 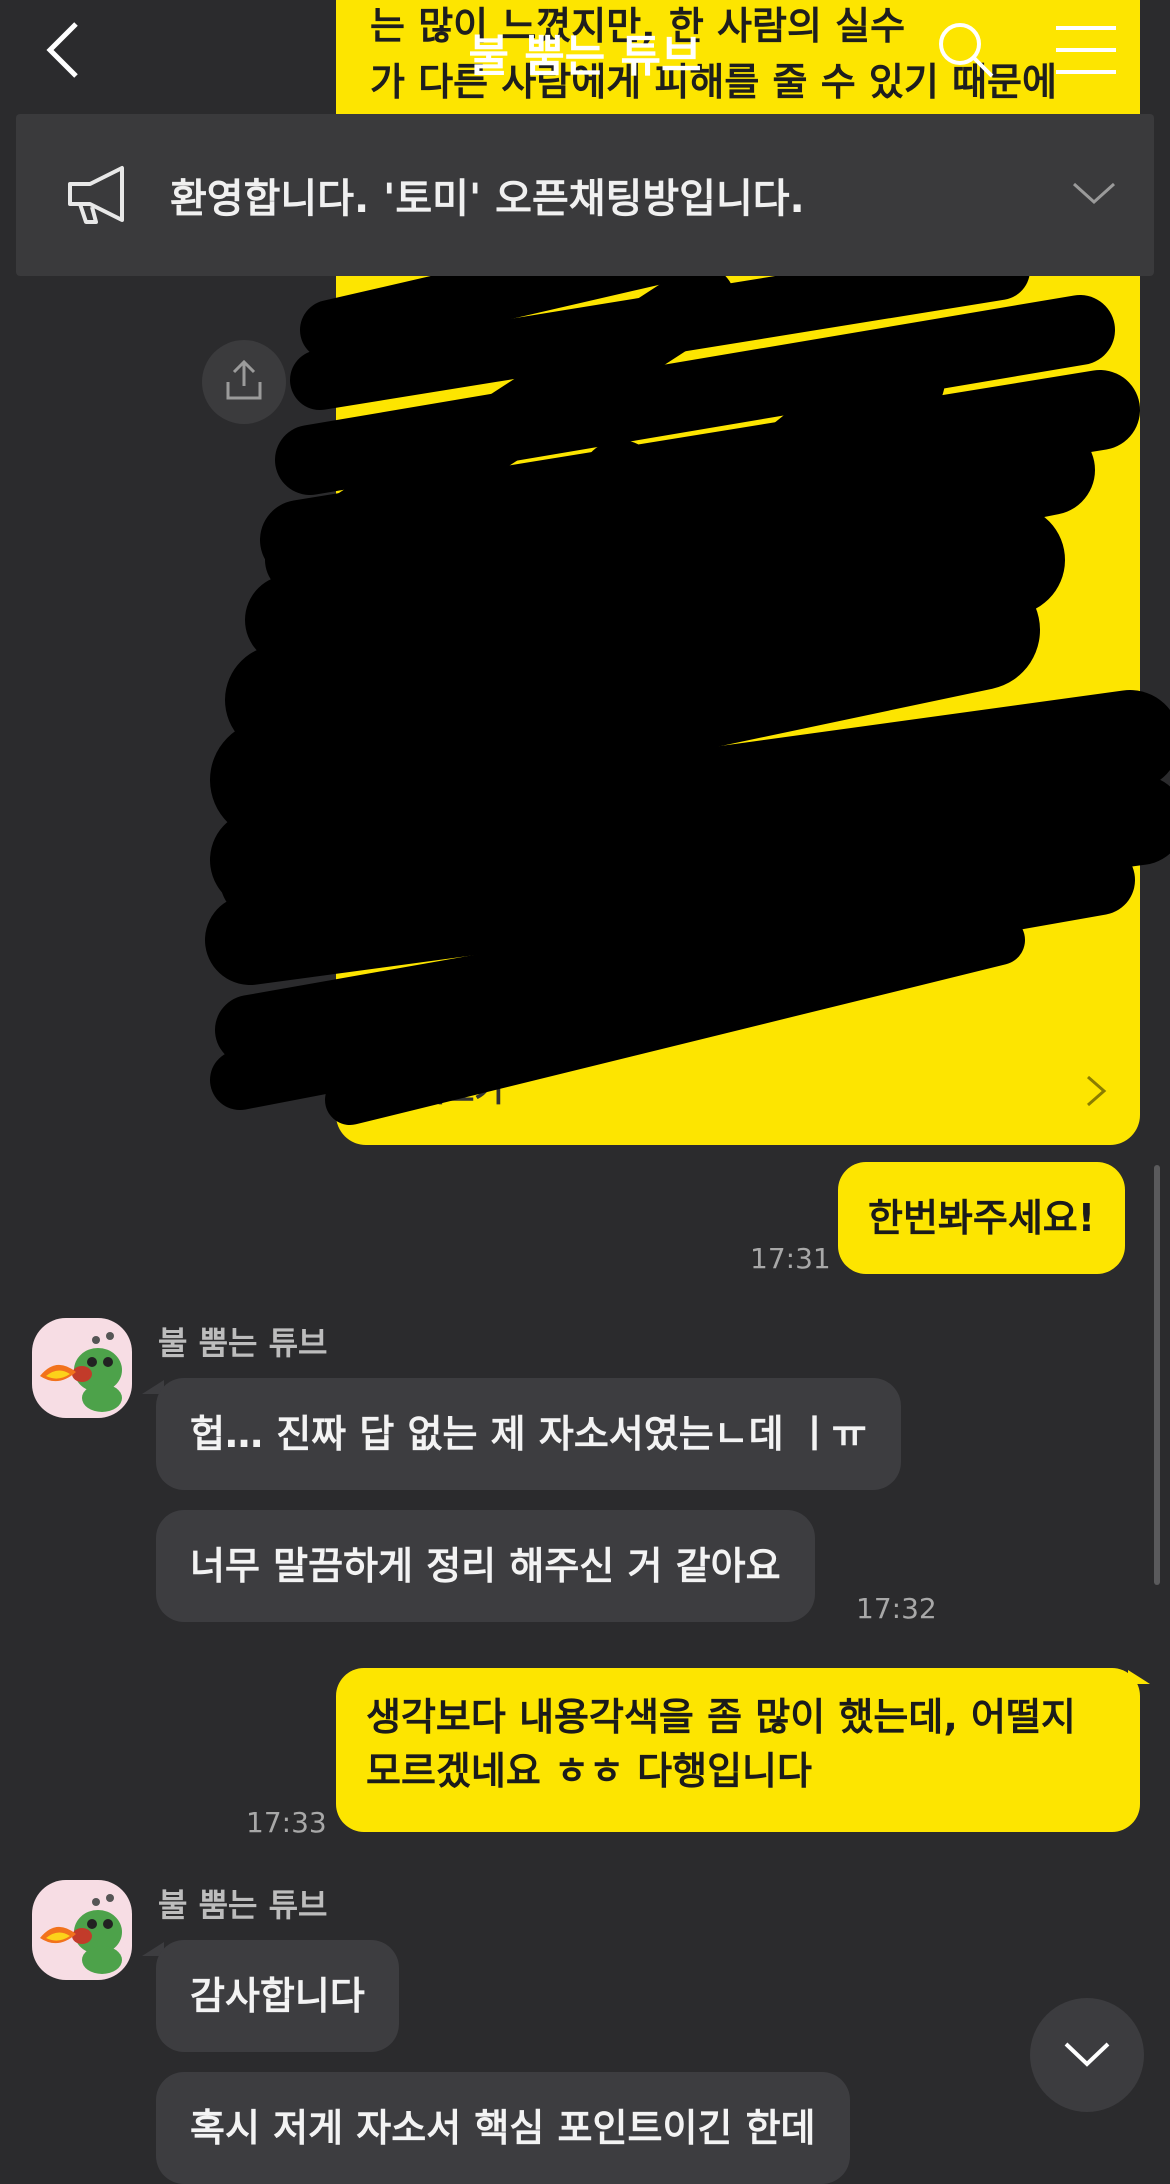 What do you see at coordinates (286, 1822) in the screenshot?
I see `message-time: 17:33` at bounding box center [286, 1822].